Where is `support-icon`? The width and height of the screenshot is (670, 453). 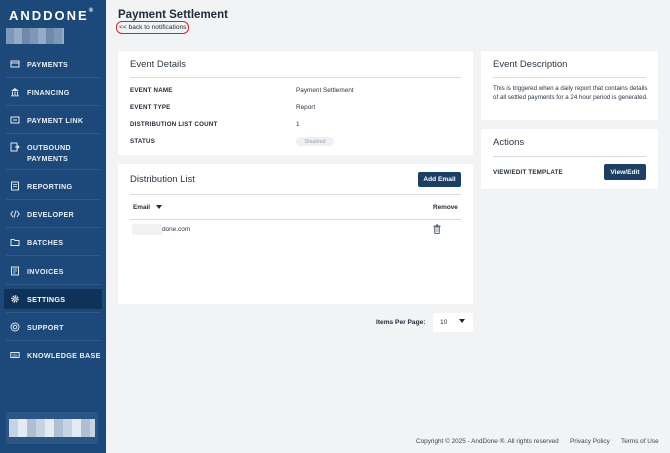 support-icon is located at coordinates (15, 327).